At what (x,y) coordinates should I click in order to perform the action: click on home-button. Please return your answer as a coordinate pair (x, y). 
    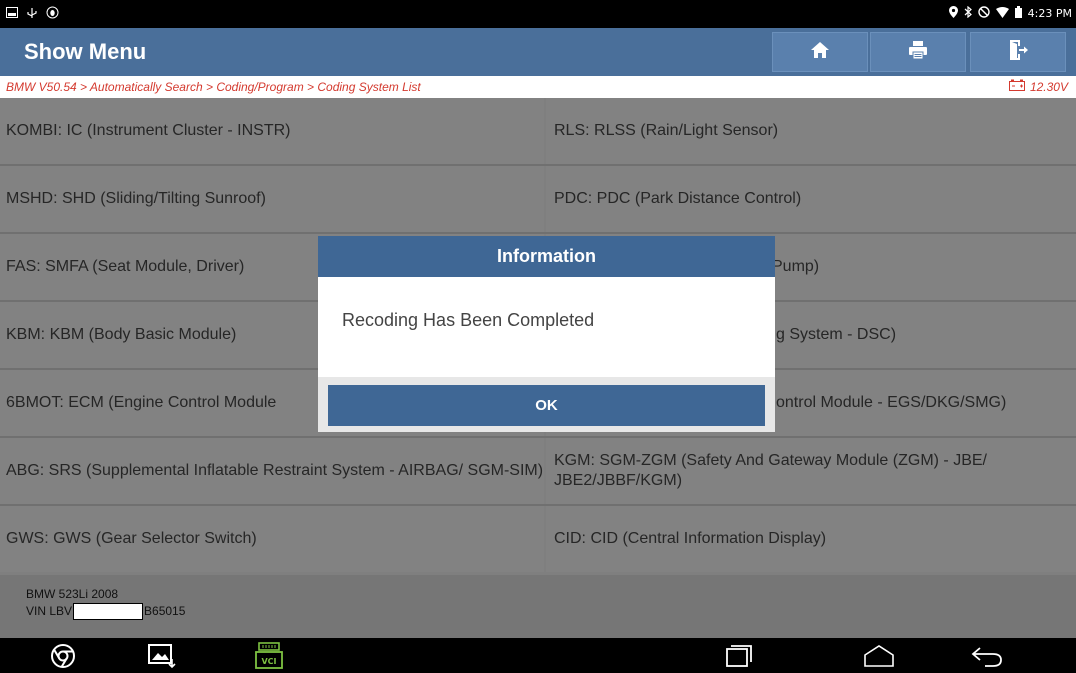
    Looking at the image, I should click on (820, 52).